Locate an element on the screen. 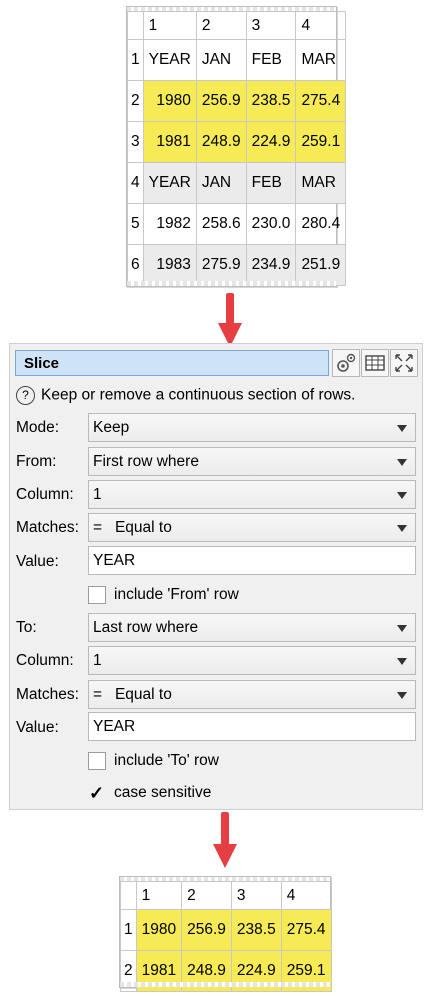  to-value-label: Value: is located at coordinates (37, 727).